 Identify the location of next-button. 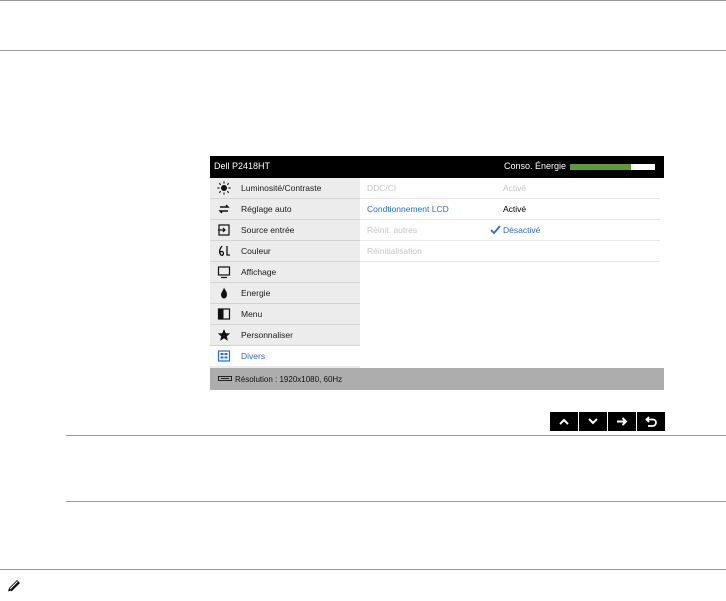
(622, 421).